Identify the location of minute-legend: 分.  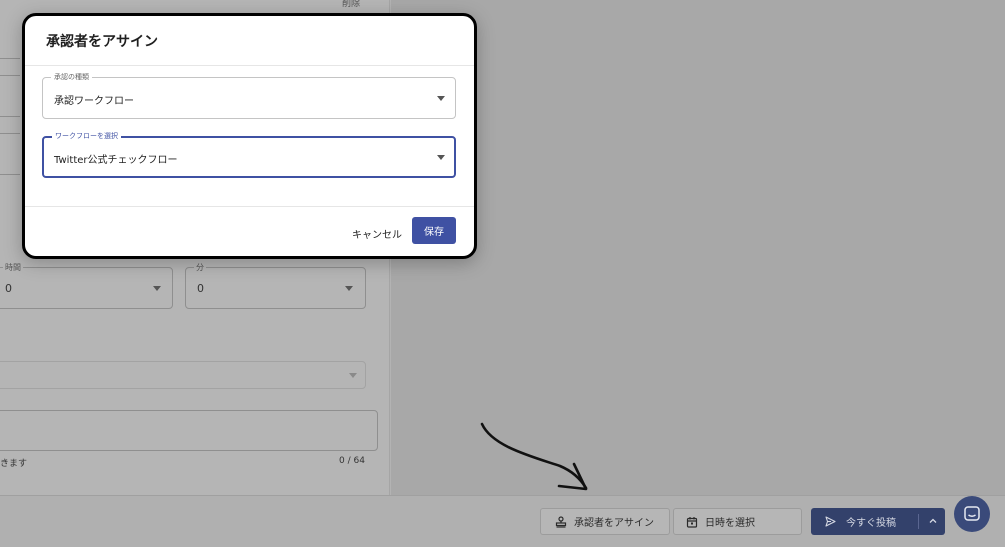
(200, 267).